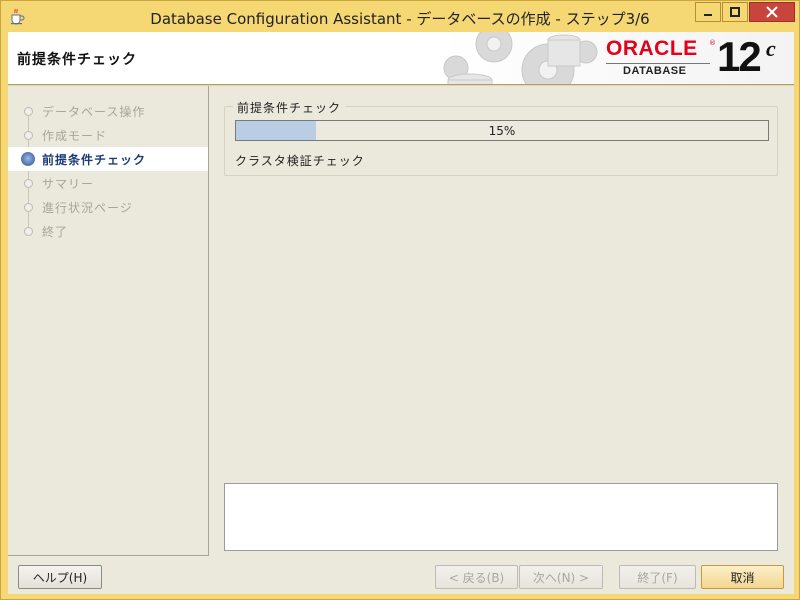  What do you see at coordinates (742, 577) in the screenshot?
I see `cancel-button: 取消` at bounding box center [742, 577].